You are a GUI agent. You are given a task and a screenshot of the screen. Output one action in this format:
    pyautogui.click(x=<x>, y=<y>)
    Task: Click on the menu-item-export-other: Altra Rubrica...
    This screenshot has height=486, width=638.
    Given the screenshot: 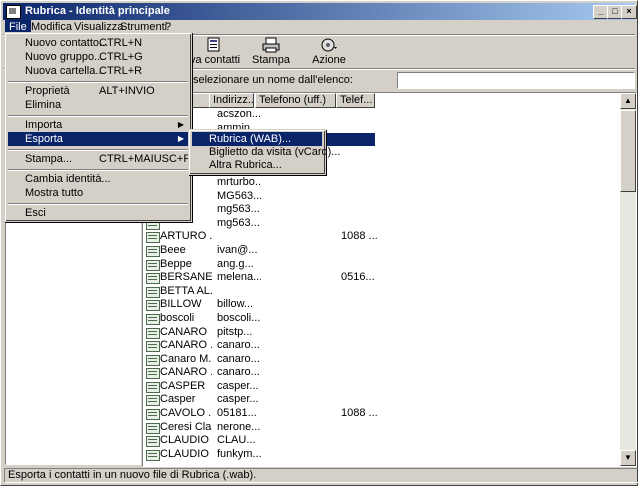 What is the action you would take?
    pyautogui.click(x=257, y=165)
    